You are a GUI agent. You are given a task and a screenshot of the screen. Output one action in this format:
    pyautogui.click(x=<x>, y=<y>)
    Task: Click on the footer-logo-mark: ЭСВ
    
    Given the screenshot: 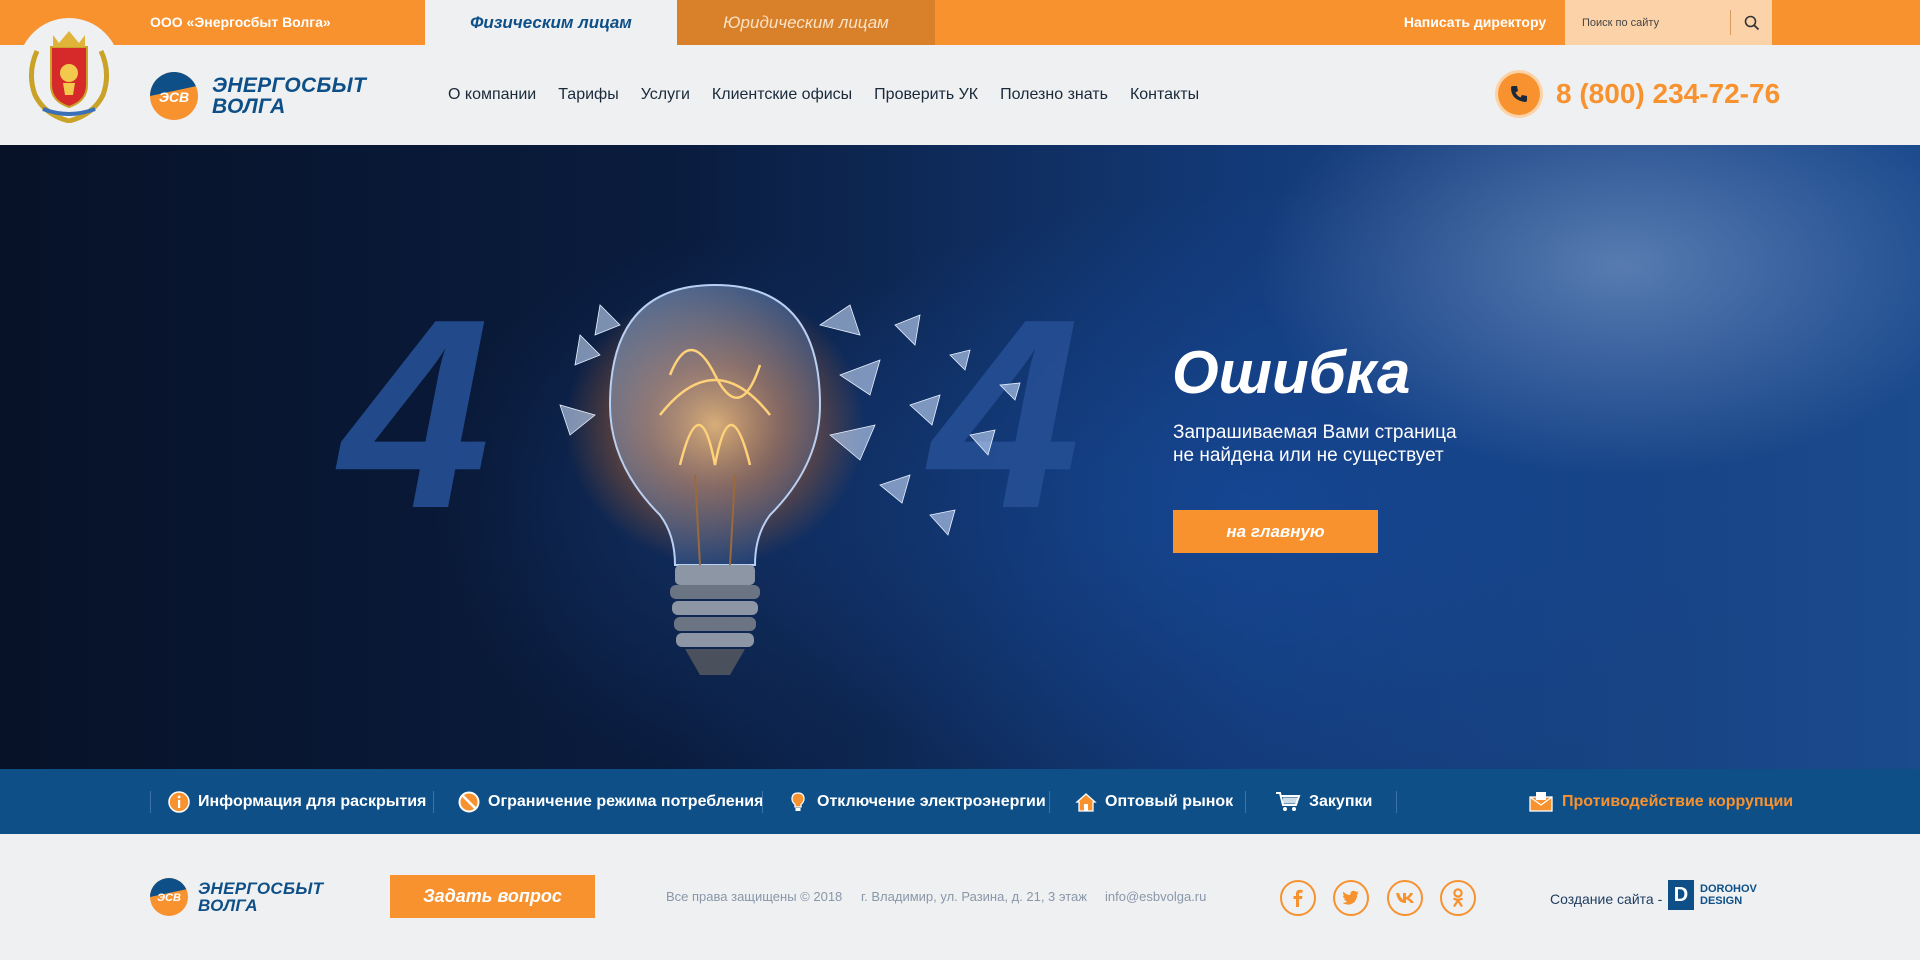 What is the action you would take?
    pyautogui.click(x=169, y=897)
    